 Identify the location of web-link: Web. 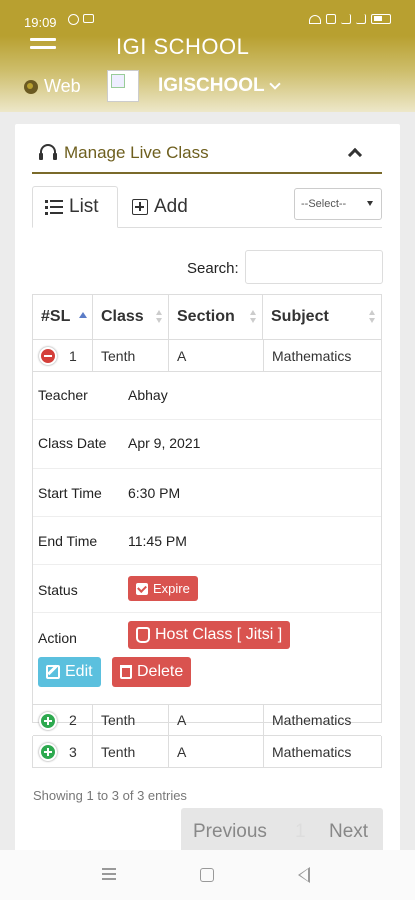
(52, 86).